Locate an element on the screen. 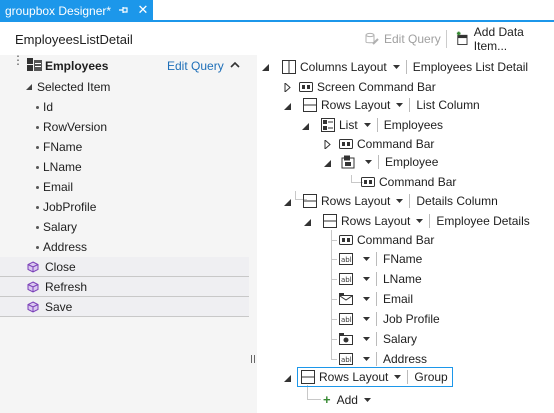 The image size is (554, 413). property-label: LName is located at coordinates (62, 167).